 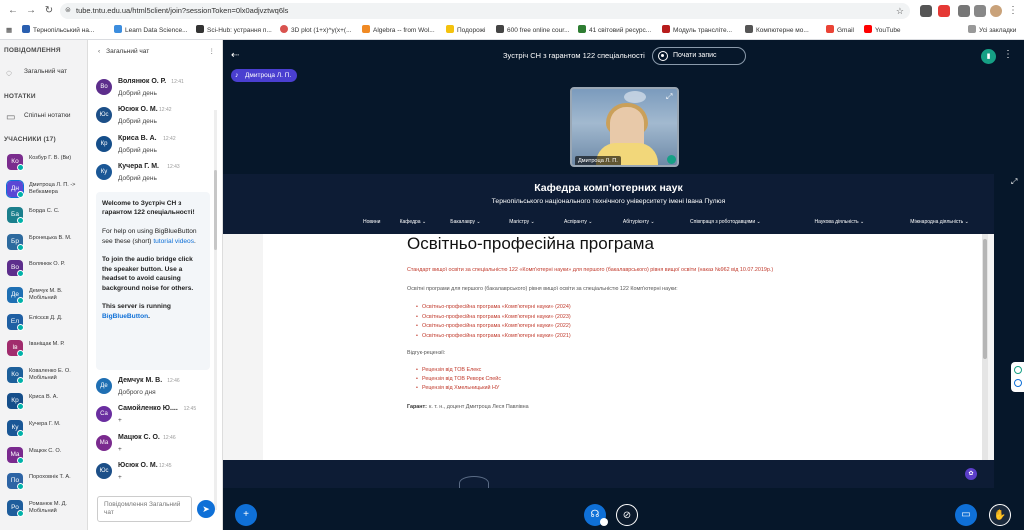 I want to click on site-menu-item: Кафедра ⌄, so click(x=413, y=222).